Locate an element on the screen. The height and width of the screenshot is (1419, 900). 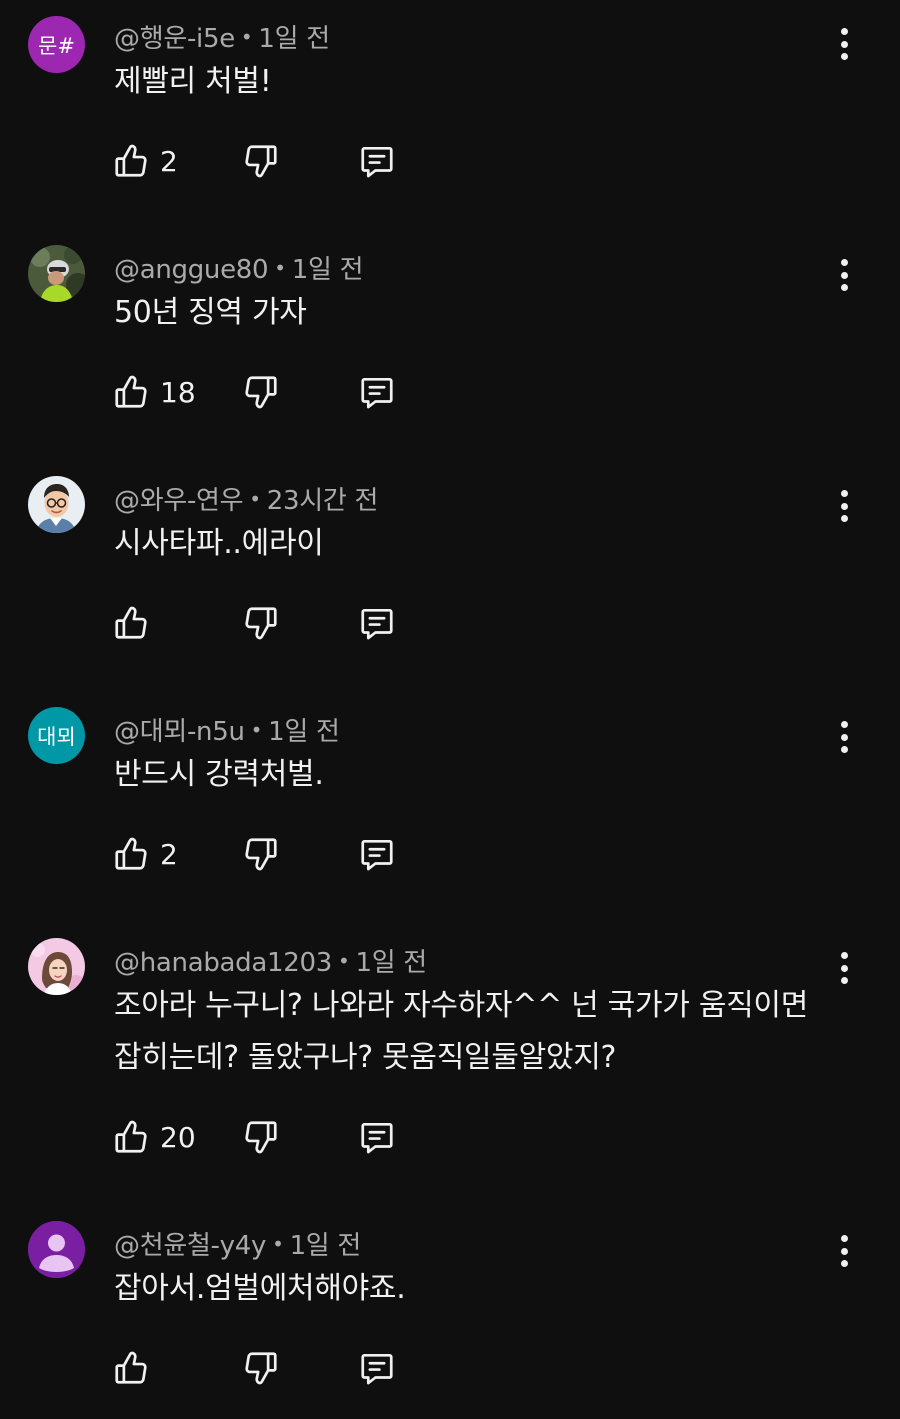
comment-actions: 18 is located at coordinates (262, 393).